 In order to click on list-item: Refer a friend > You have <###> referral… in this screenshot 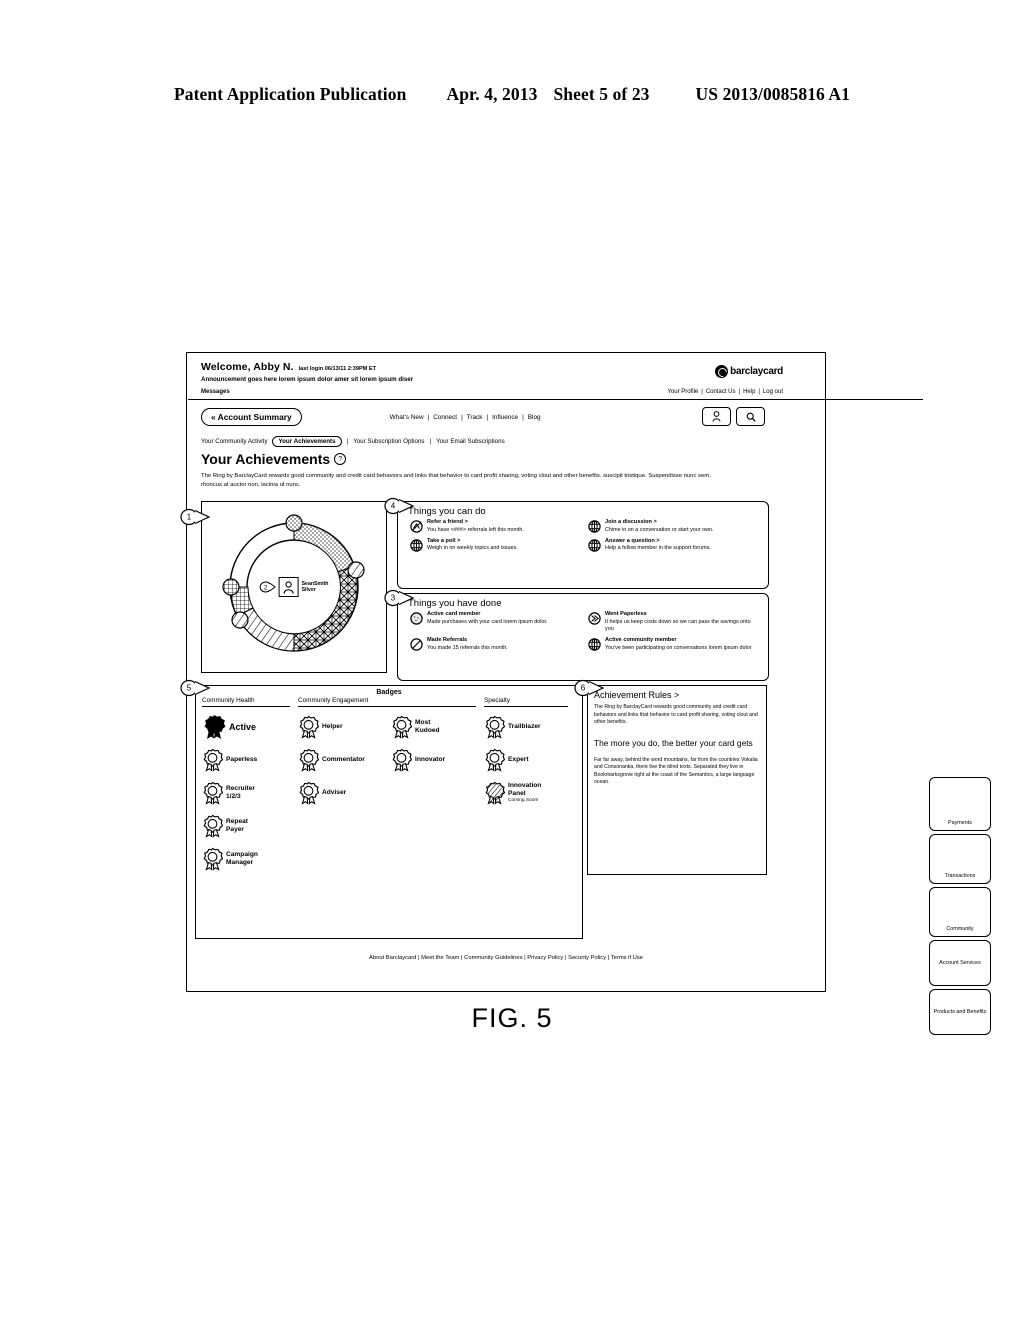, I will do `click(496, 526)`.